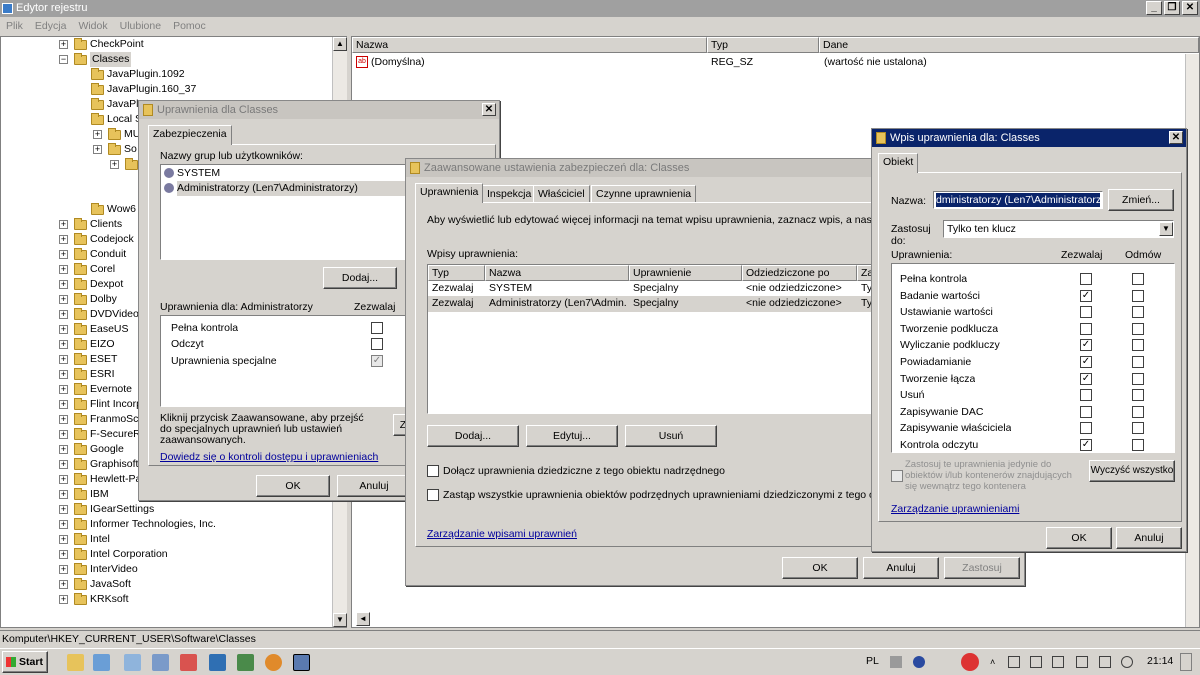 The width and height of the screenshot is (1200, 675). What do you see at coordinates (982, 568) in the screenshot?
I see `advanced-apply-button: Zastosuj` at bounding box center [982, 568].